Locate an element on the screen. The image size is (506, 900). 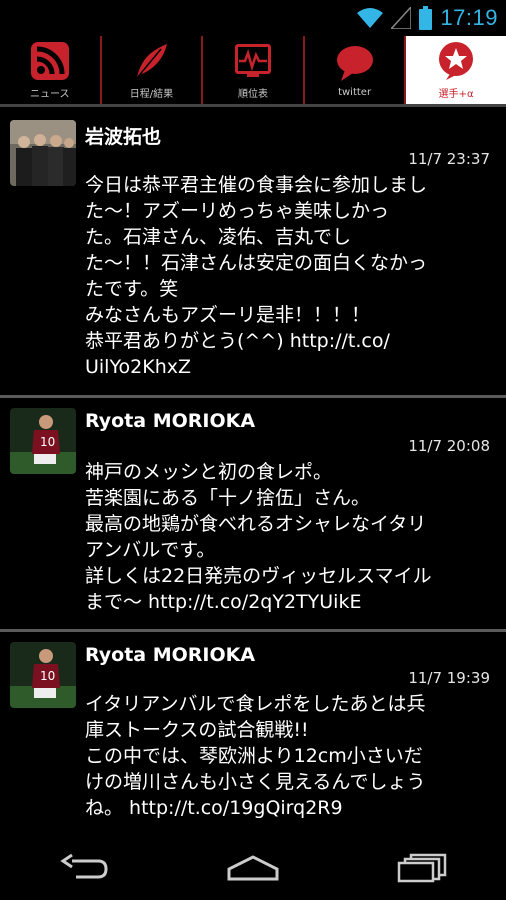
signal-icon is located at coordinates (401, 18).